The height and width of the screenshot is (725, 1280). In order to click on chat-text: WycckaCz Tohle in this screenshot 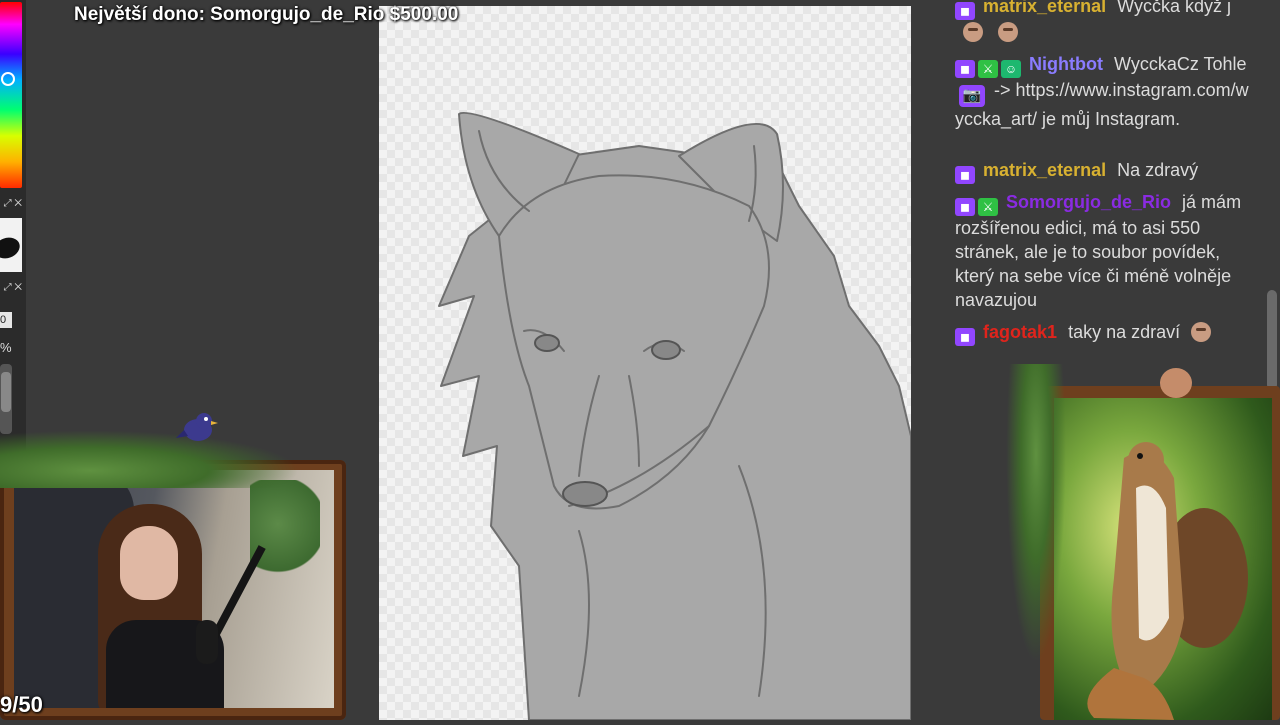, I will do `click(1180, 64)`.